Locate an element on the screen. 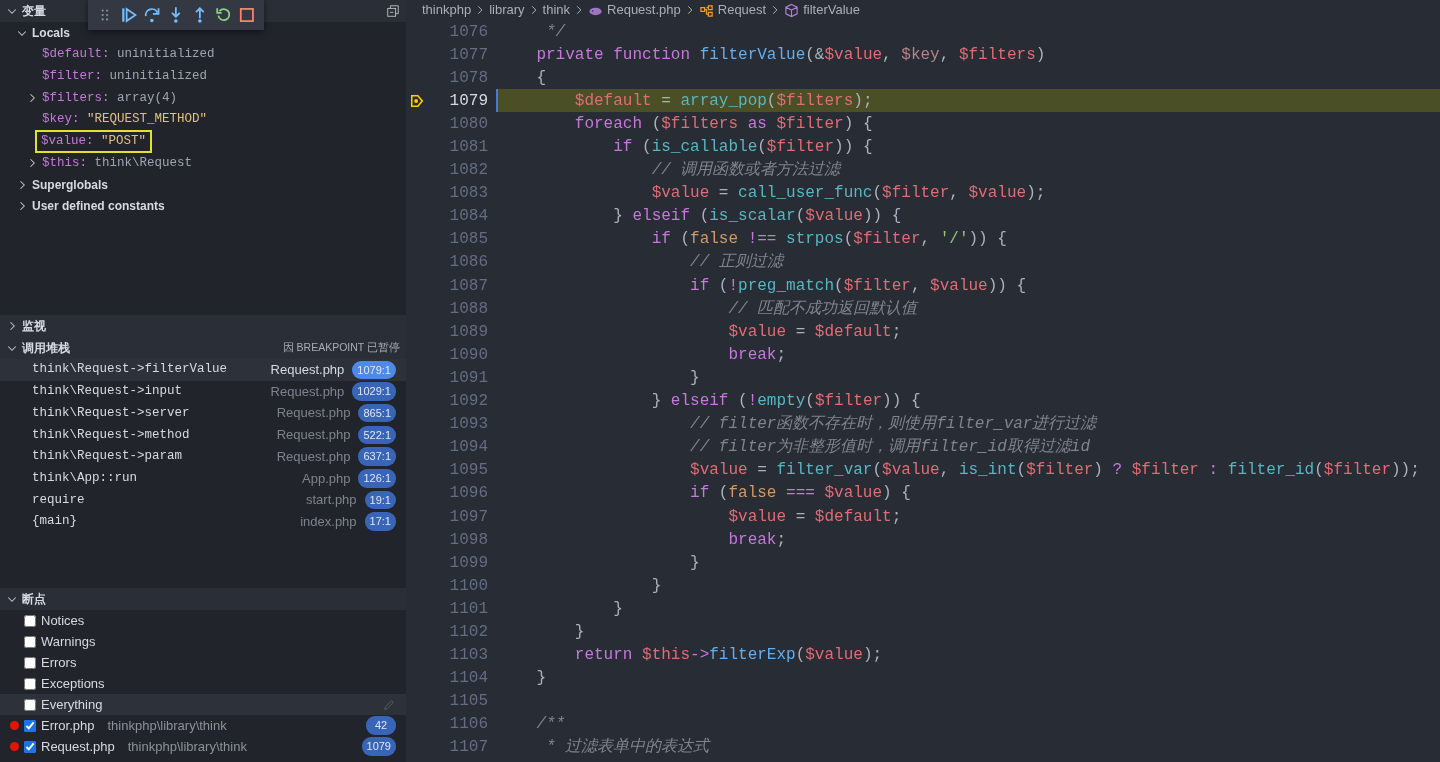  frame-name: think\App::run is located at coordinates (85, 478).